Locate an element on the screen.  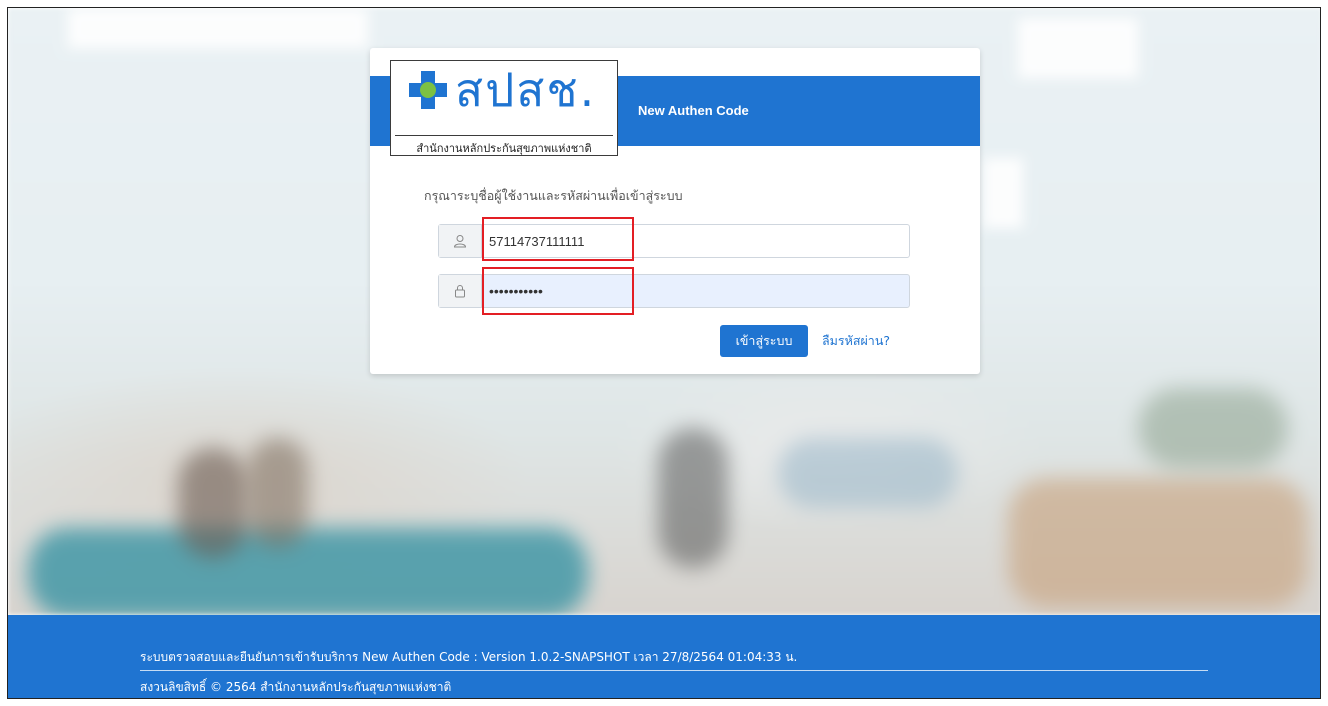
password-input is located at coordinates (694, 291).